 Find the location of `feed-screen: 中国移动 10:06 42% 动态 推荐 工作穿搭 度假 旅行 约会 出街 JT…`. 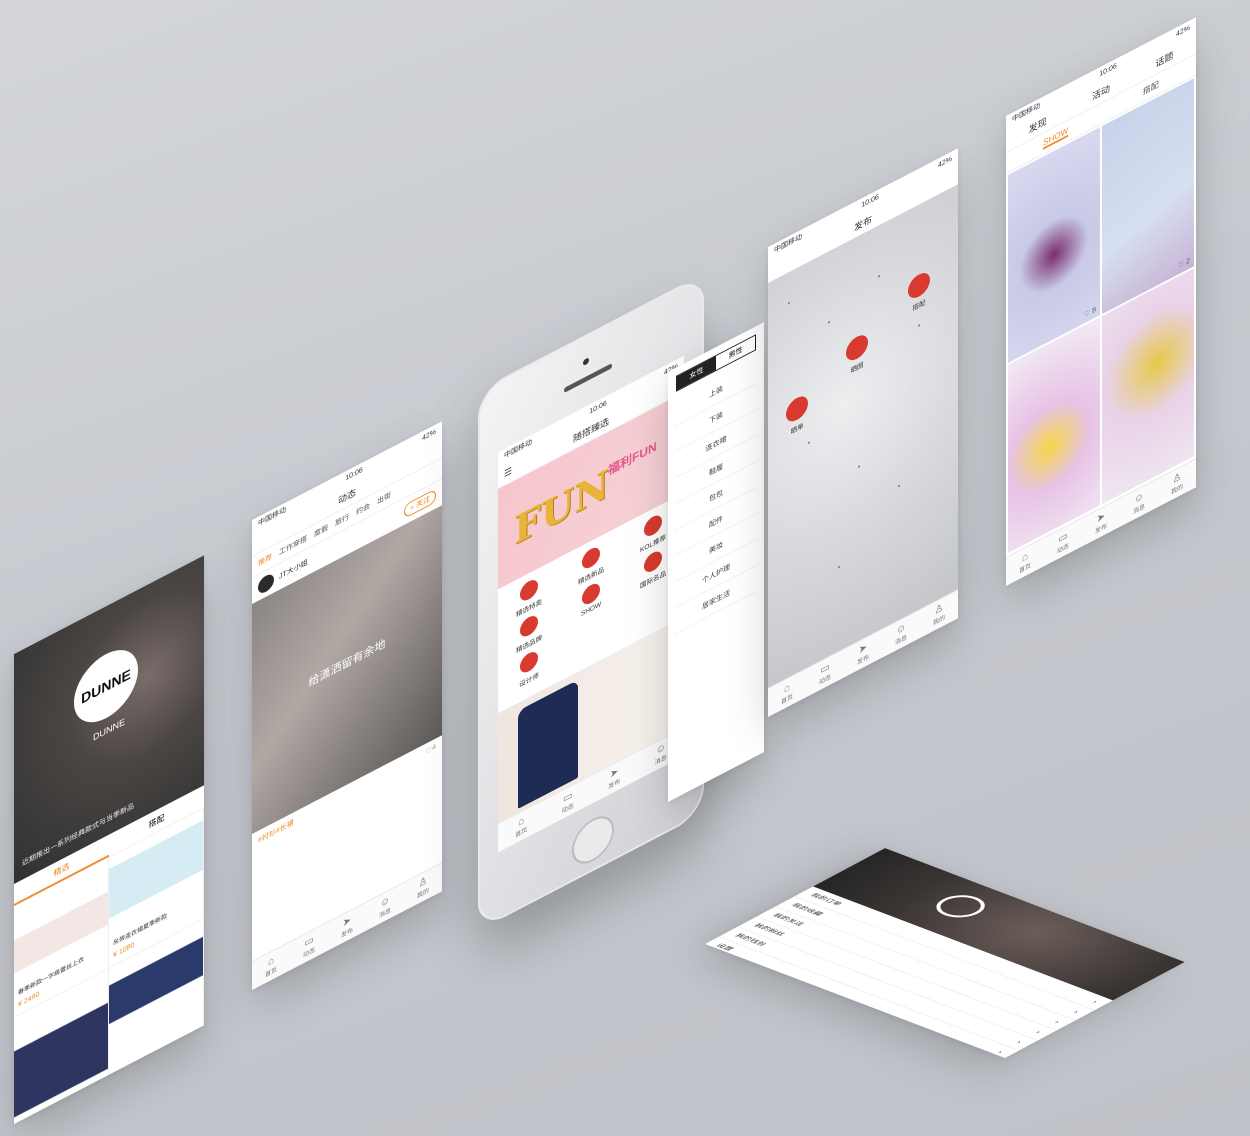

feed-screen: 中国移动 10:06 42% 动态 推荐 工作穿搭 度假 旅行 约会 出街 JT… is located at coordinates (347, 705).